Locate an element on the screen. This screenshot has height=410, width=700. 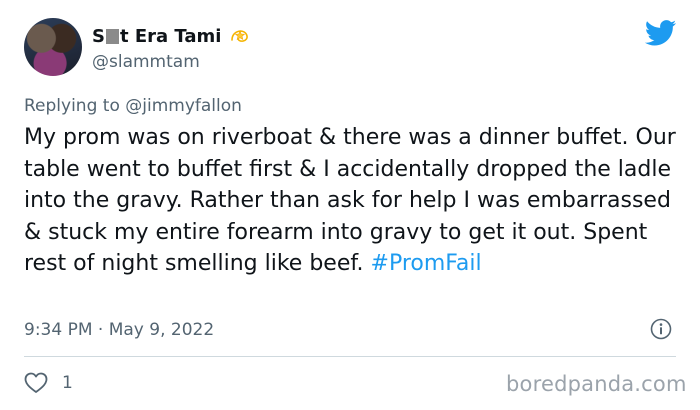
watermark: boredpanda.com is located at coordinates (596, 384).